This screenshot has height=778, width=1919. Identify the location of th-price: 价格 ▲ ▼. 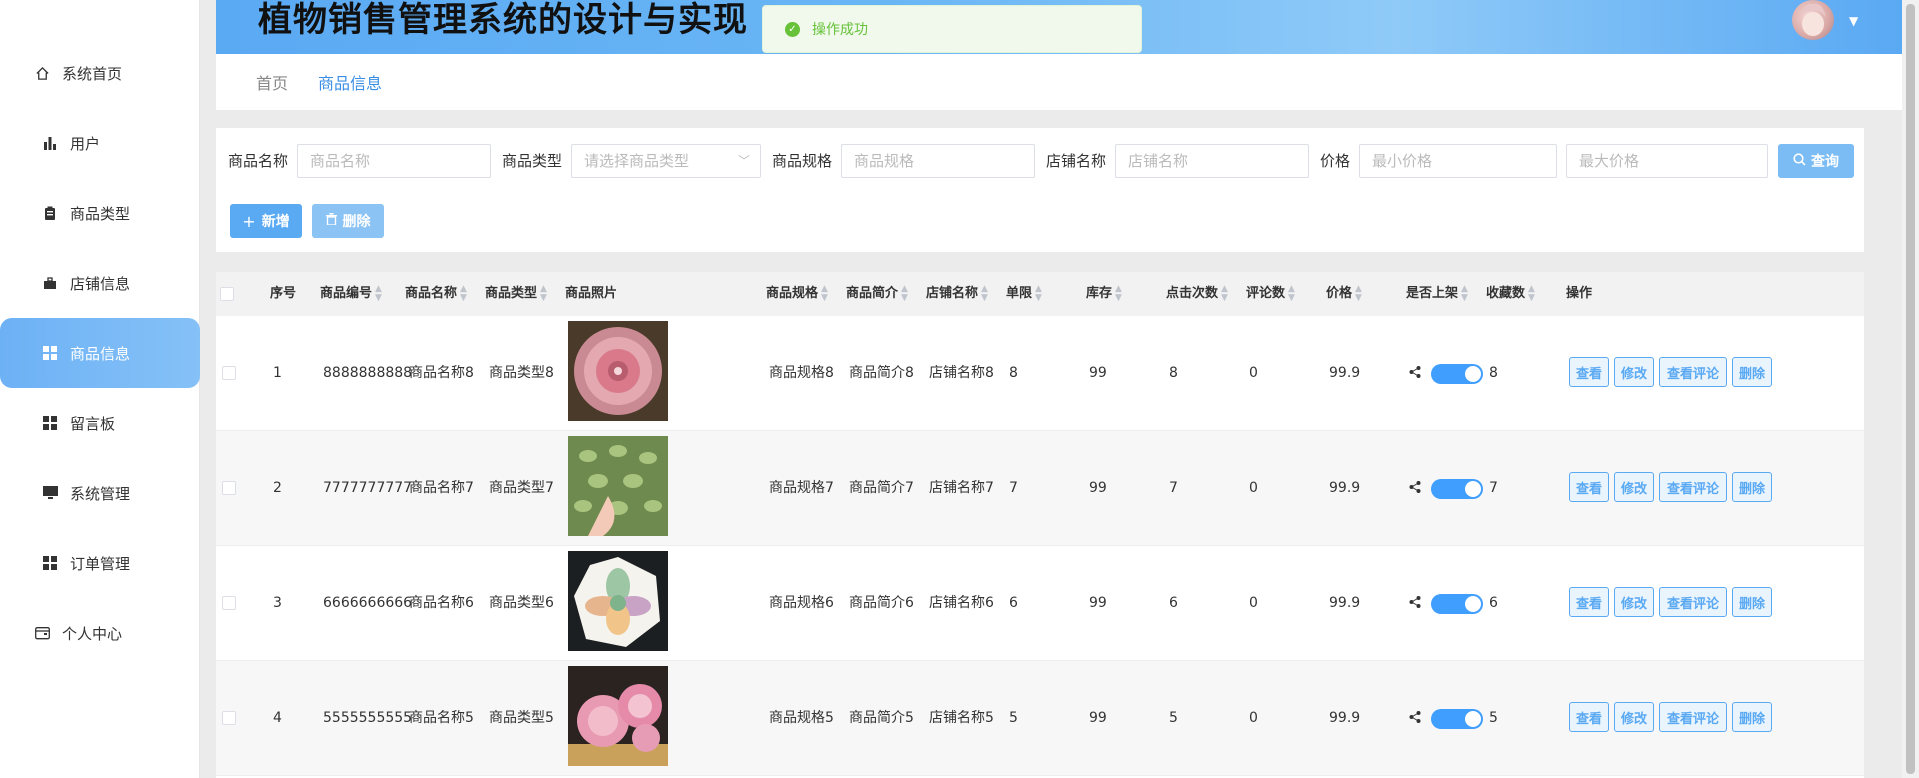
(1344, 294).